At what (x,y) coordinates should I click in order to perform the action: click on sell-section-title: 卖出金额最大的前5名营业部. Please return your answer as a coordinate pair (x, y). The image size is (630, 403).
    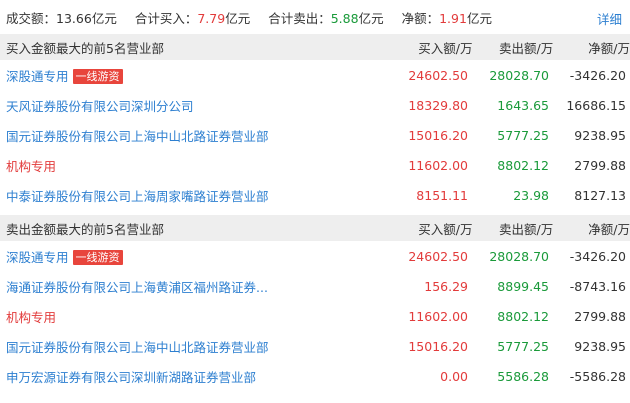
    Looking at the image, I should click on (85, 229).